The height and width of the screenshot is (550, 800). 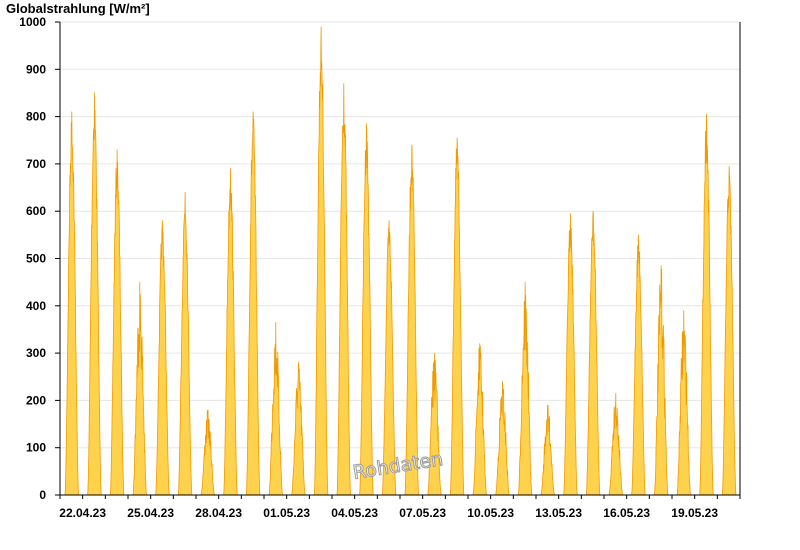 What do you see at coordinates (78, 8) in the screenshot?
I see `y-axis-title: Globalstrahlung [W/m²]` at bounding box center [78, 8].